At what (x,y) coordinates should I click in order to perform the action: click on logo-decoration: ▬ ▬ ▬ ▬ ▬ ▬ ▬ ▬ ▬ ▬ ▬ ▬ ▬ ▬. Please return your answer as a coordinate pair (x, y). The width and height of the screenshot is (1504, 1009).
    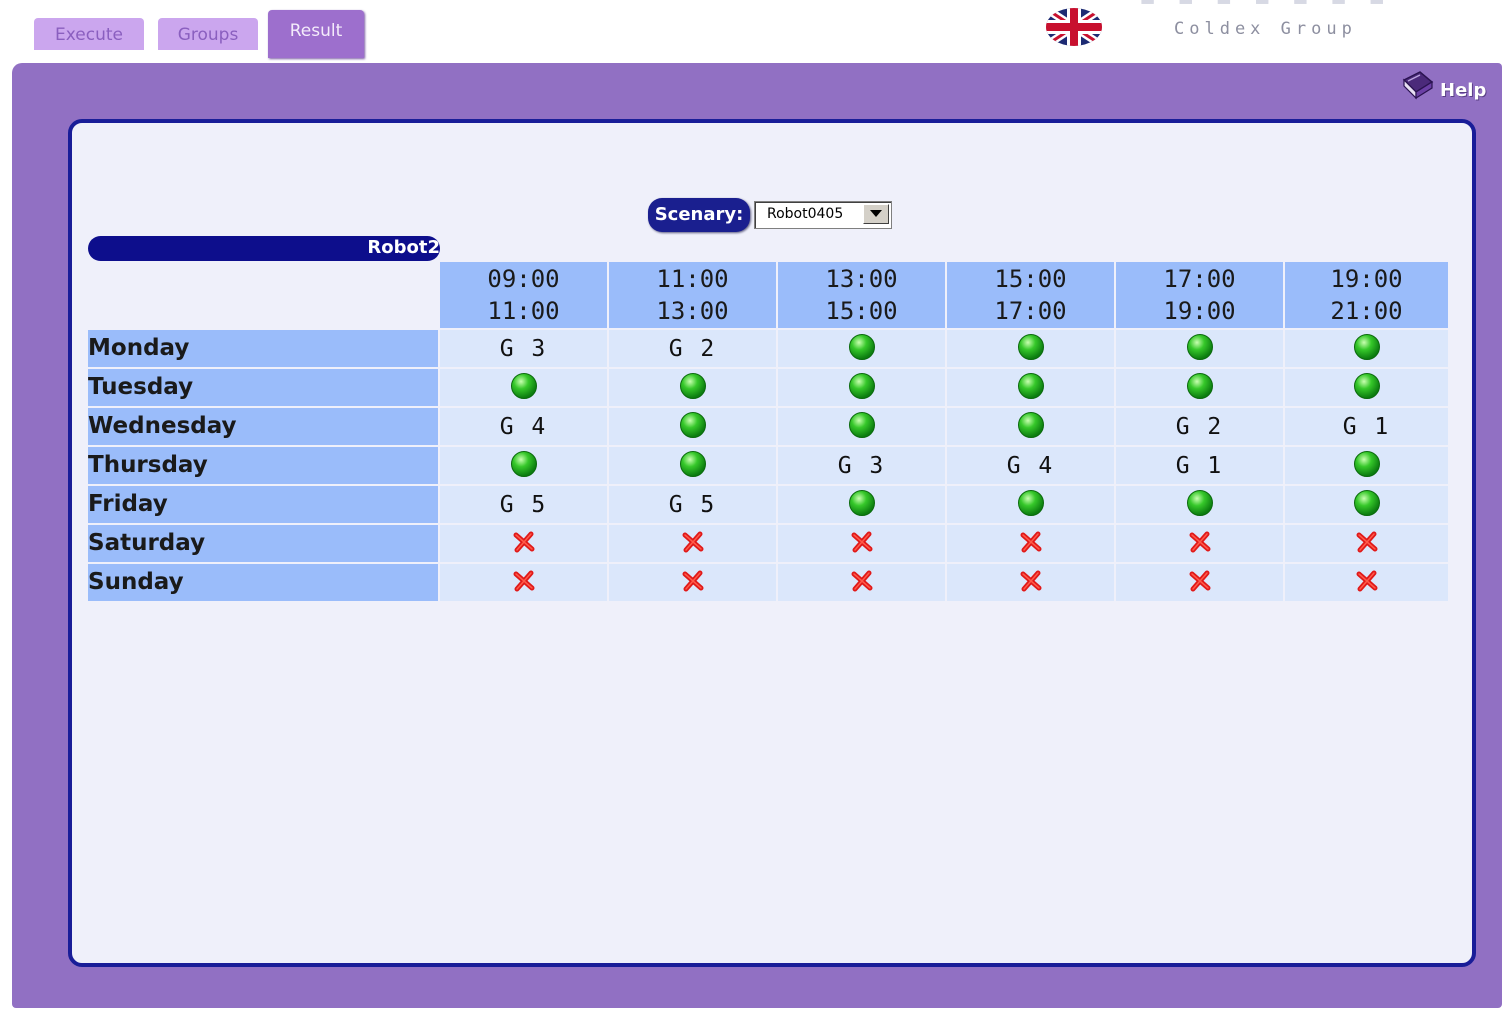
    Looking at the image, I should click on (1282, 4).